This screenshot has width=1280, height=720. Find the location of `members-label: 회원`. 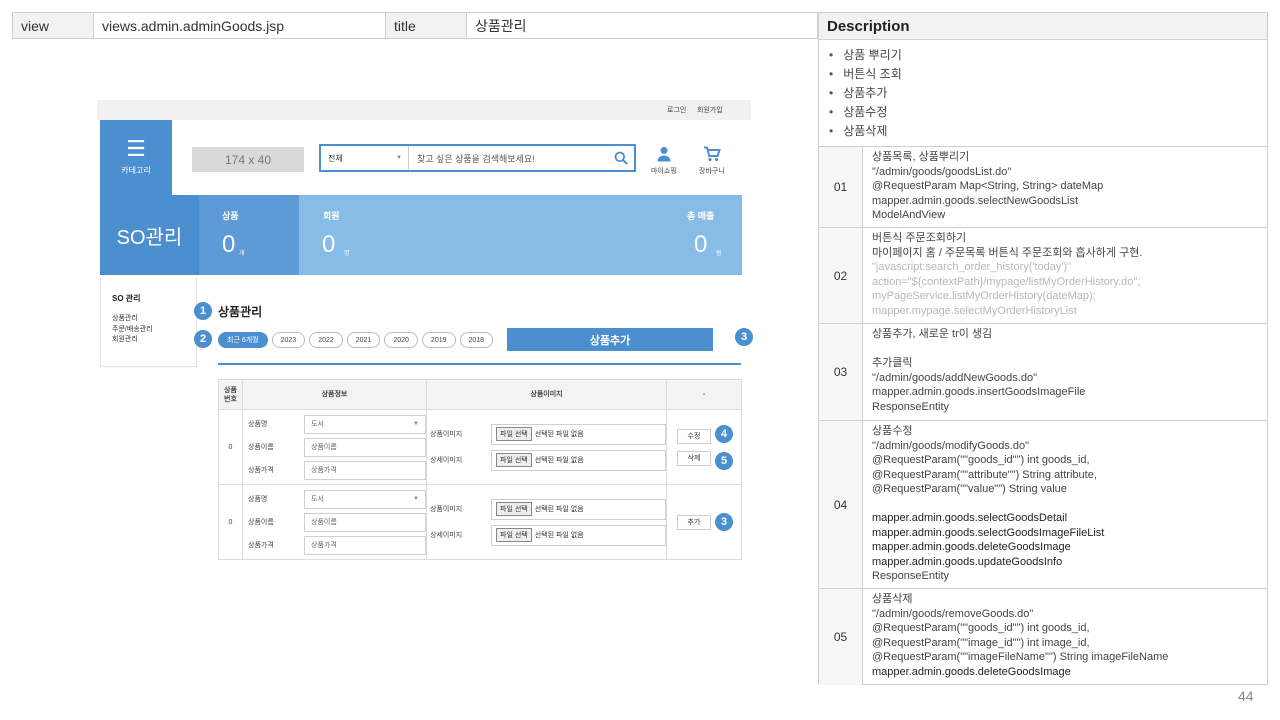

members-label: 회원 is located at coordinates (331, 216).